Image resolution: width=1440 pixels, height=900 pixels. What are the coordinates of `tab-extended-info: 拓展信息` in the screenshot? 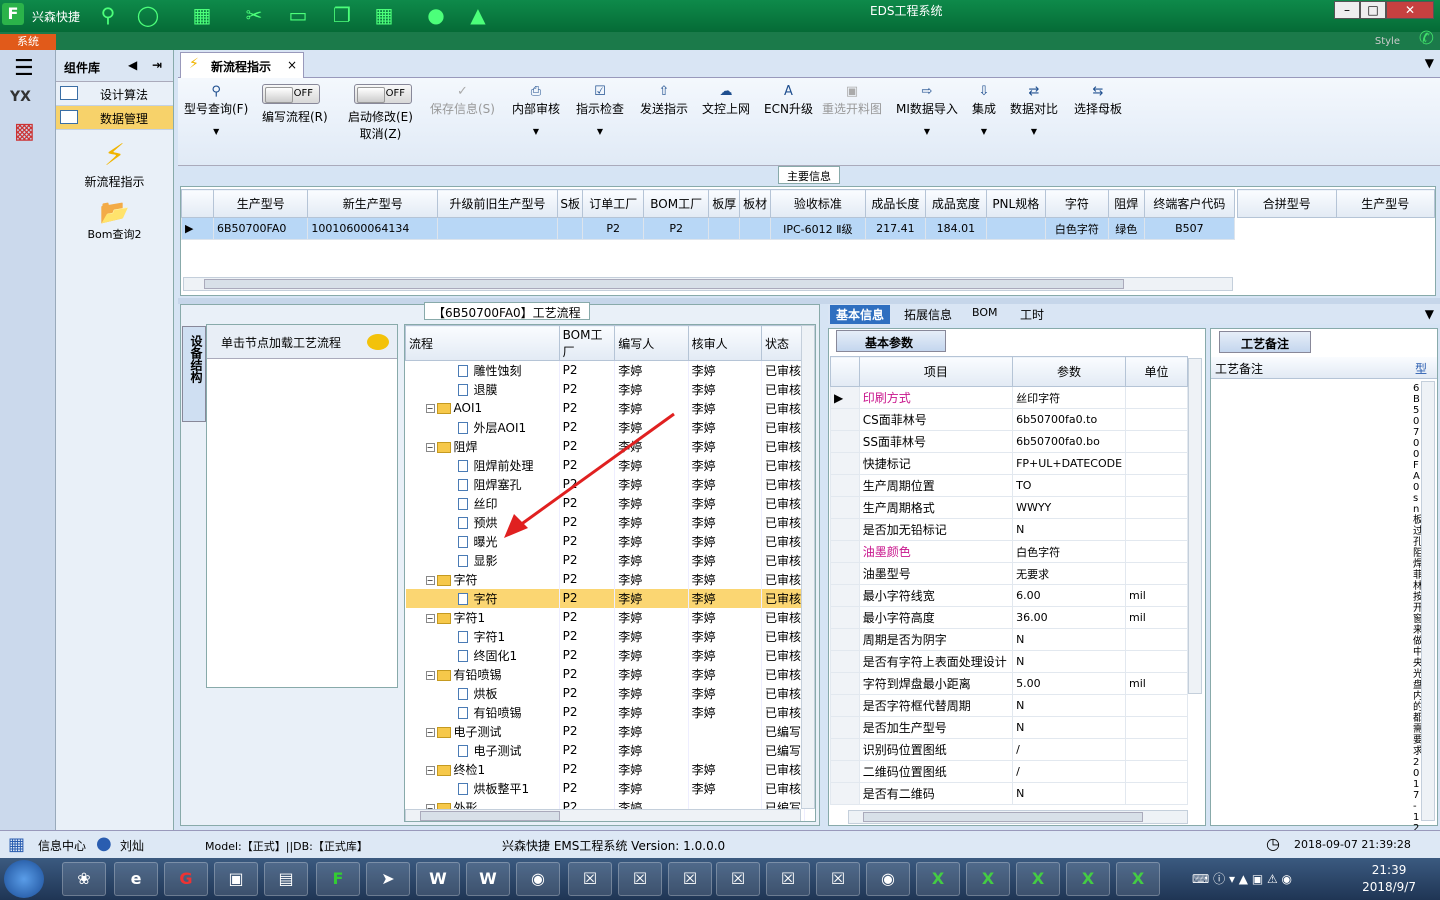 It's located at (928, 314).